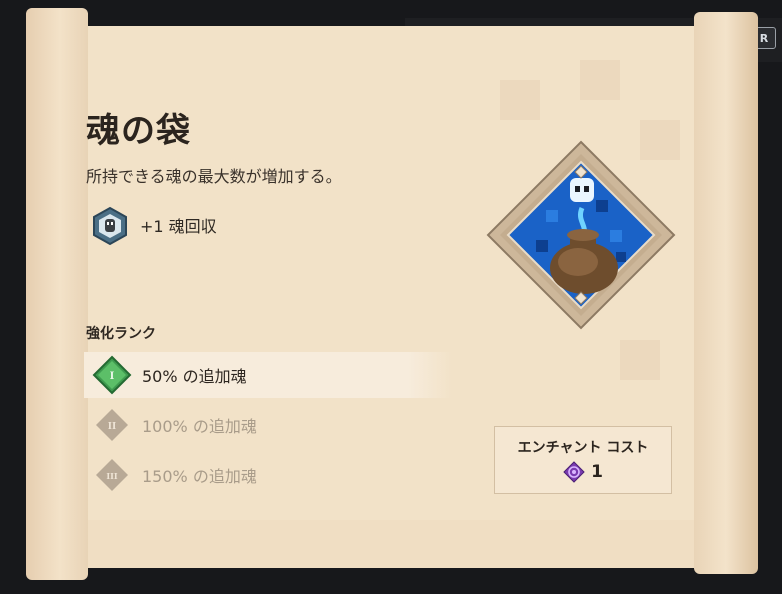  I want to click on enchant-cost-number: 1, so click(597, 472).